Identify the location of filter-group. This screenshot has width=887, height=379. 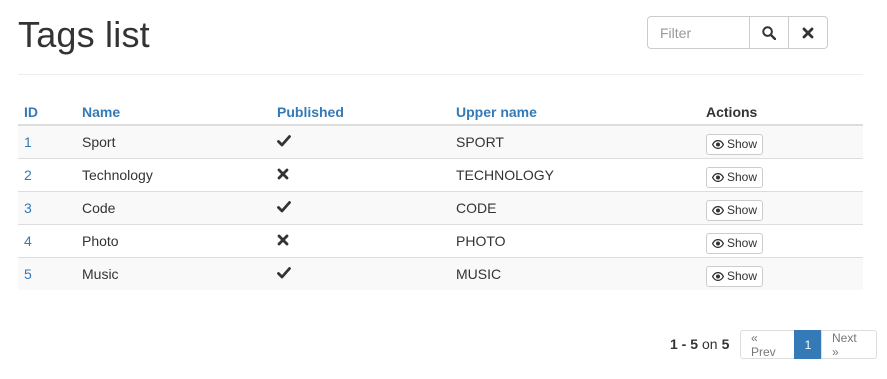
(737, 32).